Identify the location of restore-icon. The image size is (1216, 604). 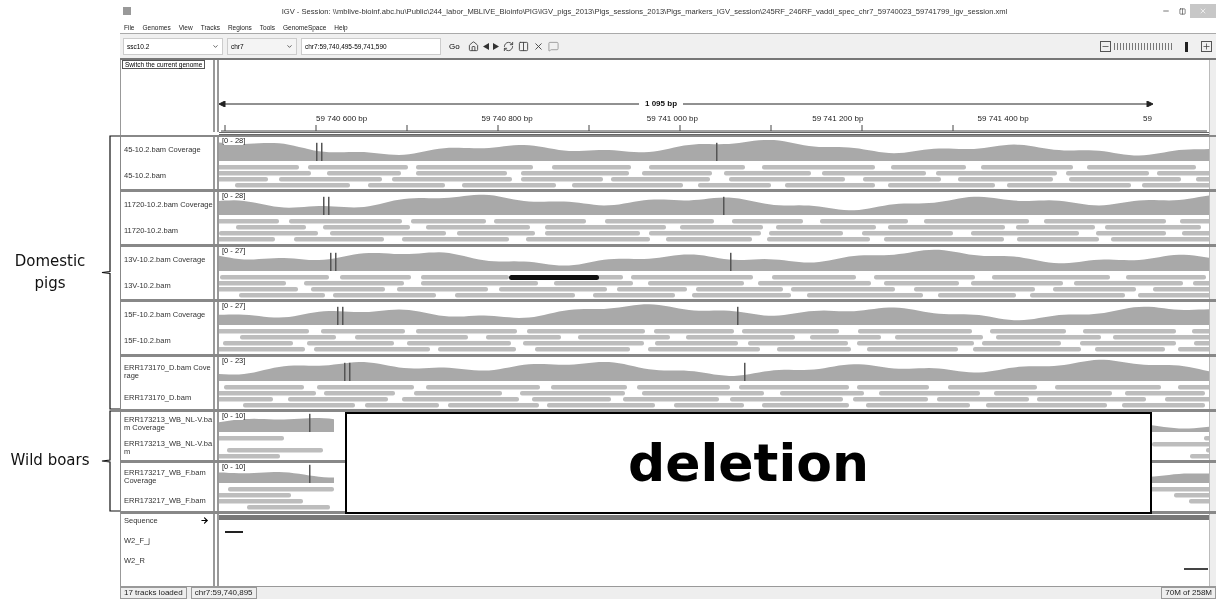
(1182, 11).